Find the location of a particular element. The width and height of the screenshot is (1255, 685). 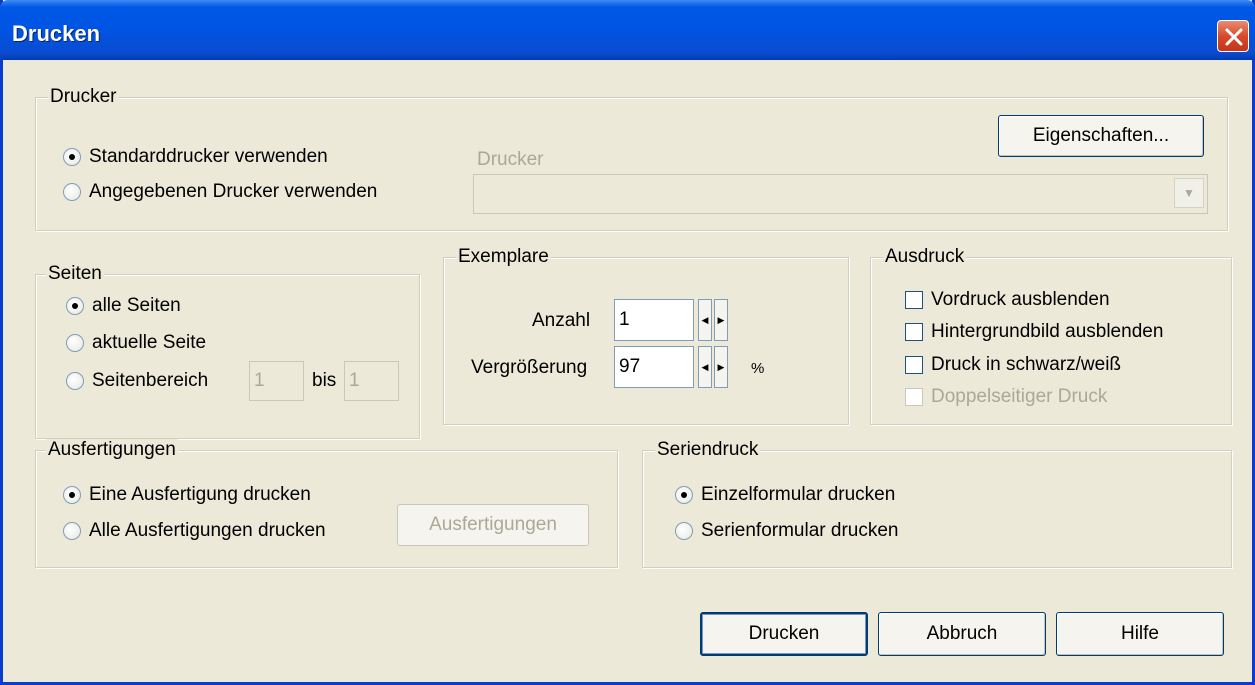

serial-print-group-legend: Seriendruck is located at coordinates (708, 450).